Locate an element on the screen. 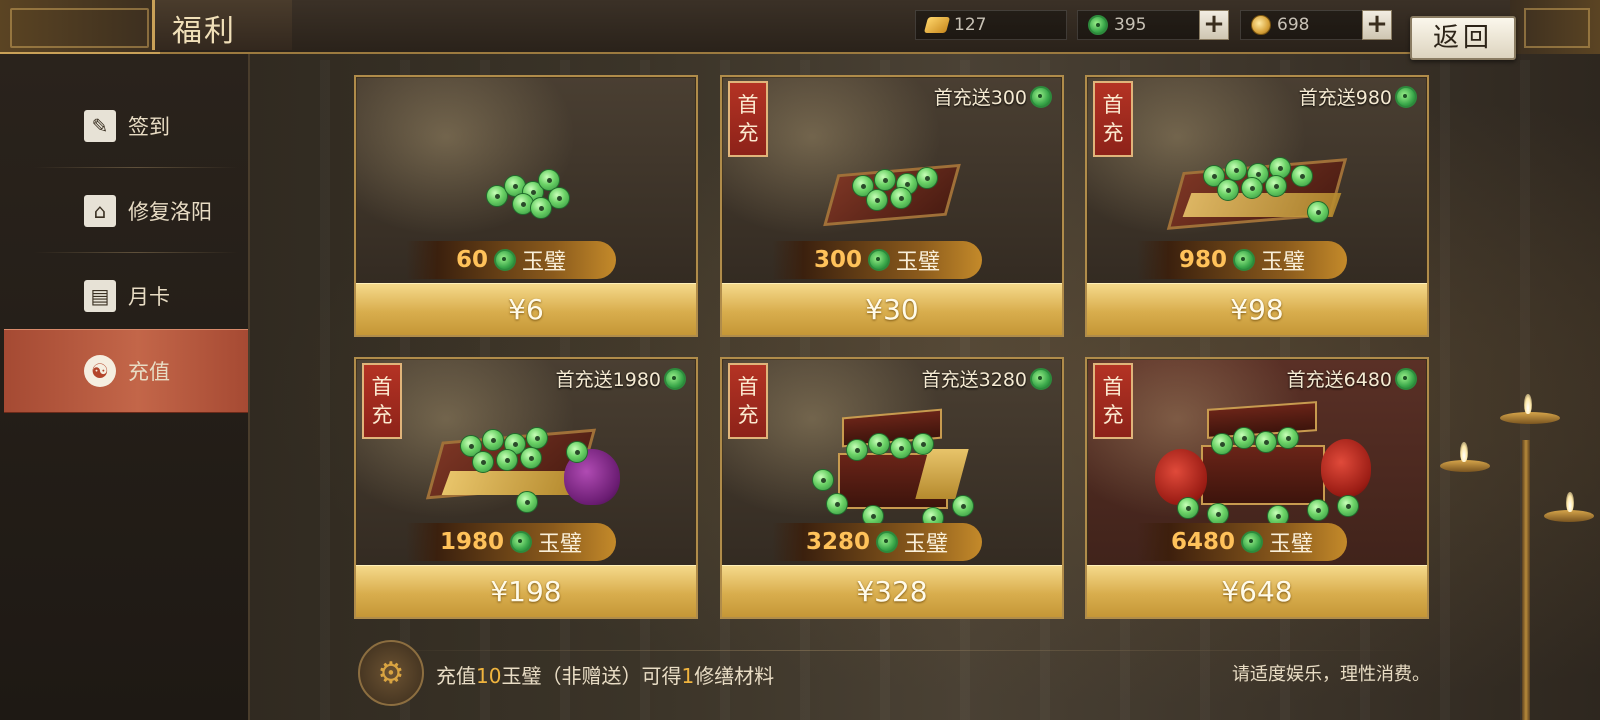 This screenshot has width=1600, height=720. product-card-980: 首充 首充送980 980 玉璧 ¥98 is located at coordinates (1257, 206).